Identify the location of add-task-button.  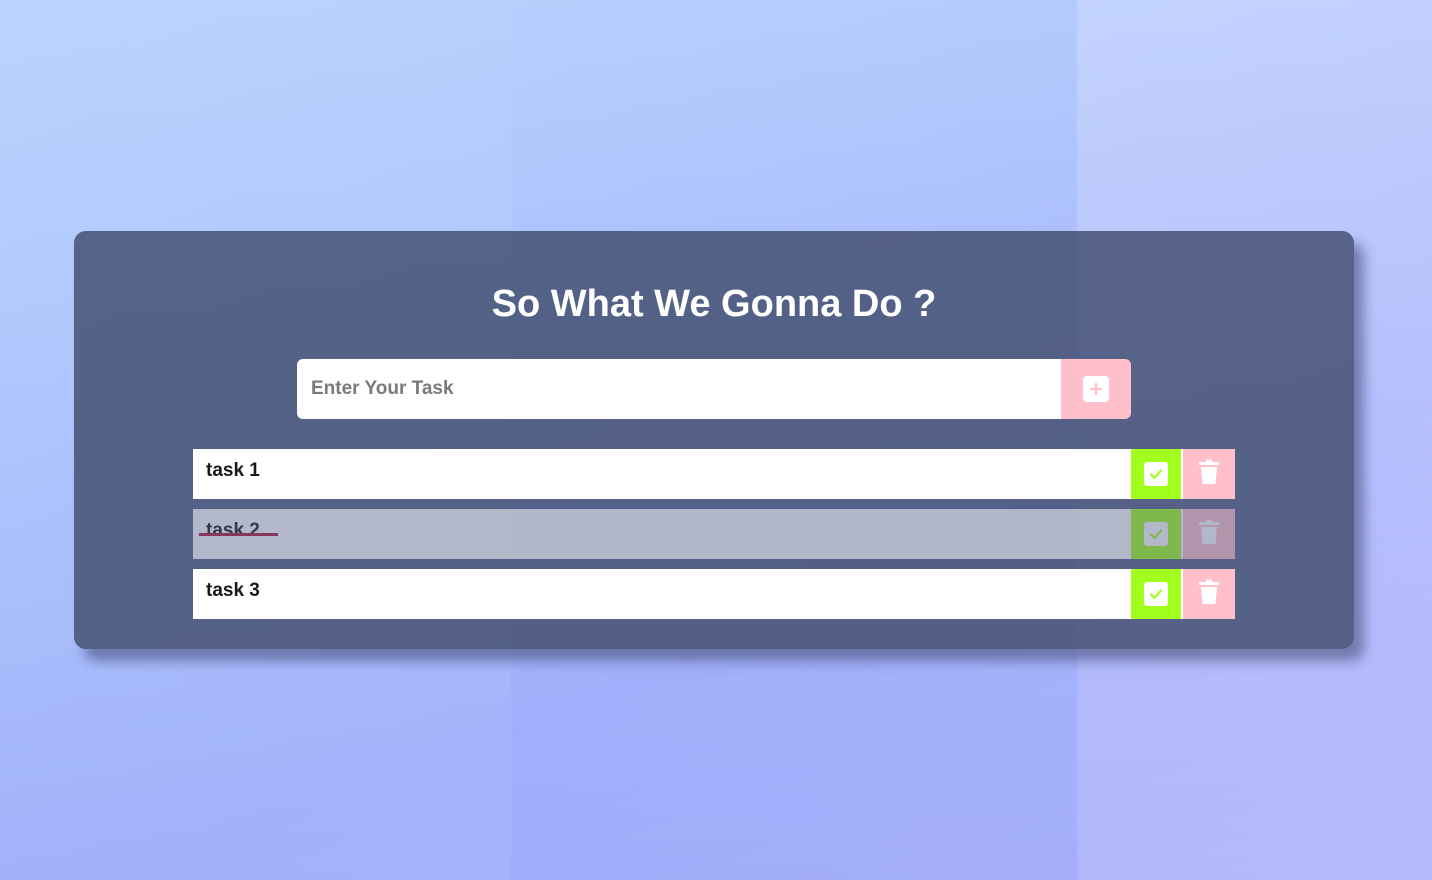
(1096, 389).